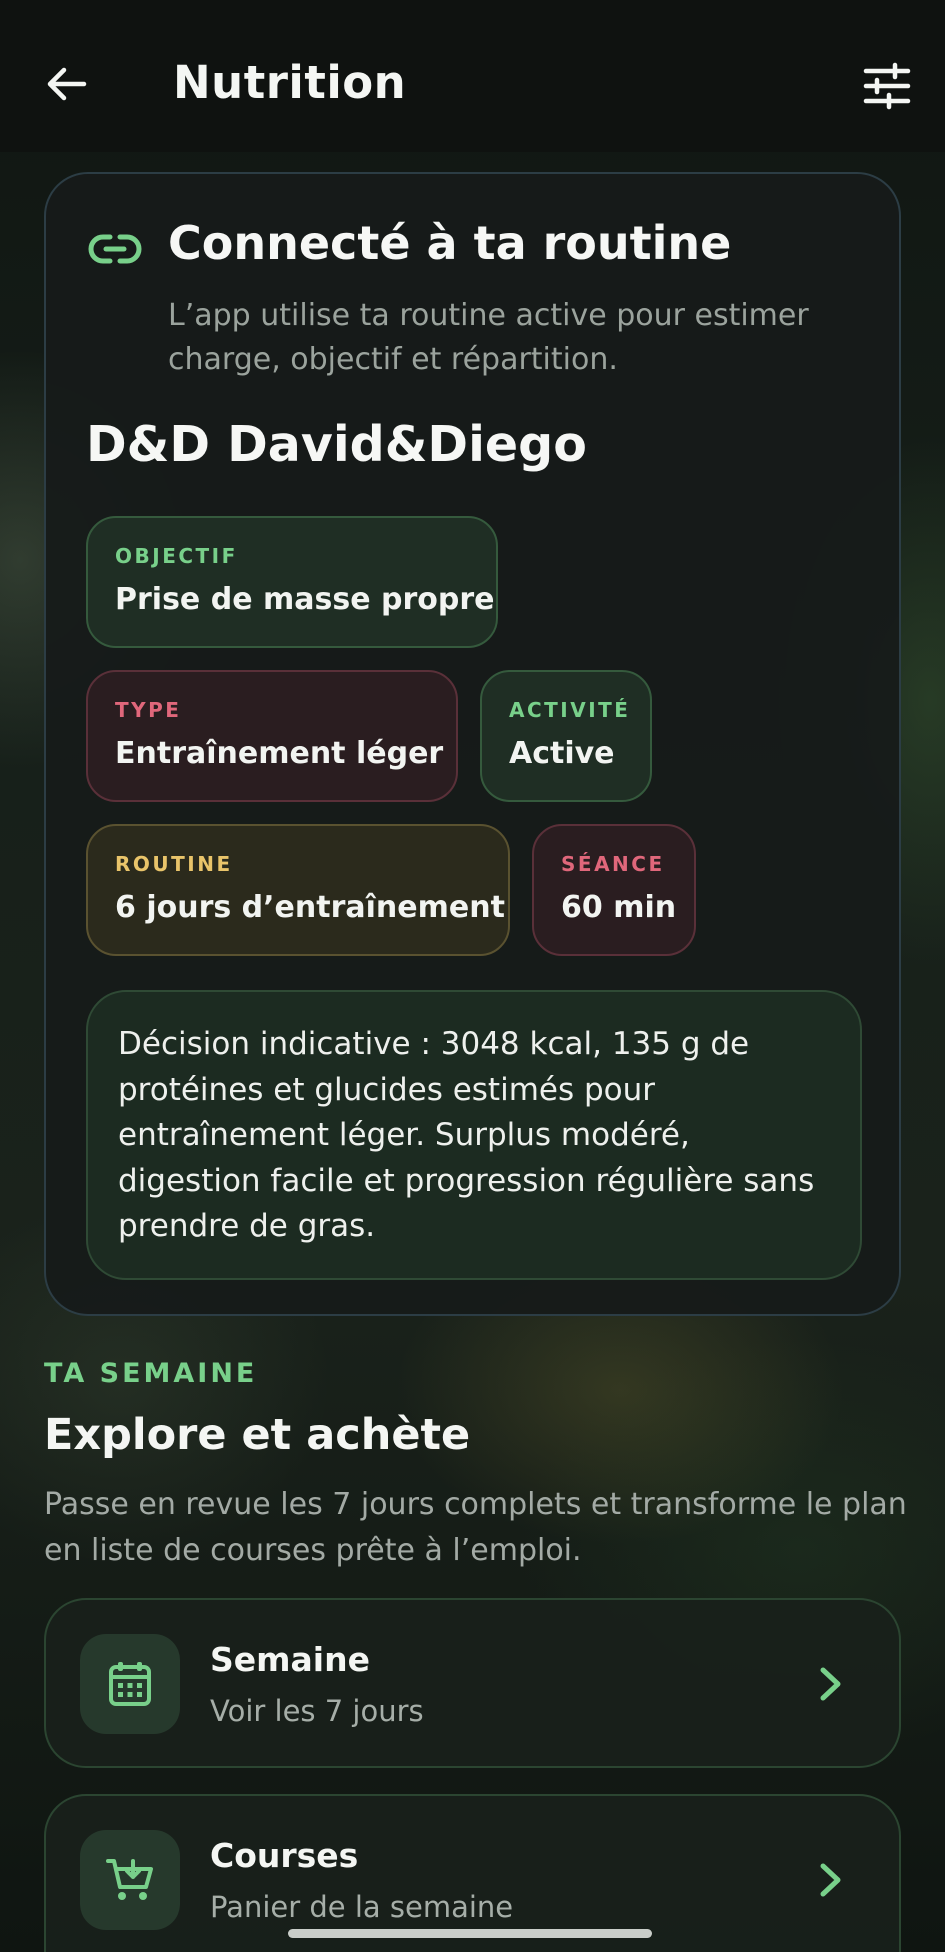 Image resolution: width=945 pixels, height=1952 pixels. I want to click on chip-objectif: OBJECTIF Prise de masse propre, so click(292, 582).